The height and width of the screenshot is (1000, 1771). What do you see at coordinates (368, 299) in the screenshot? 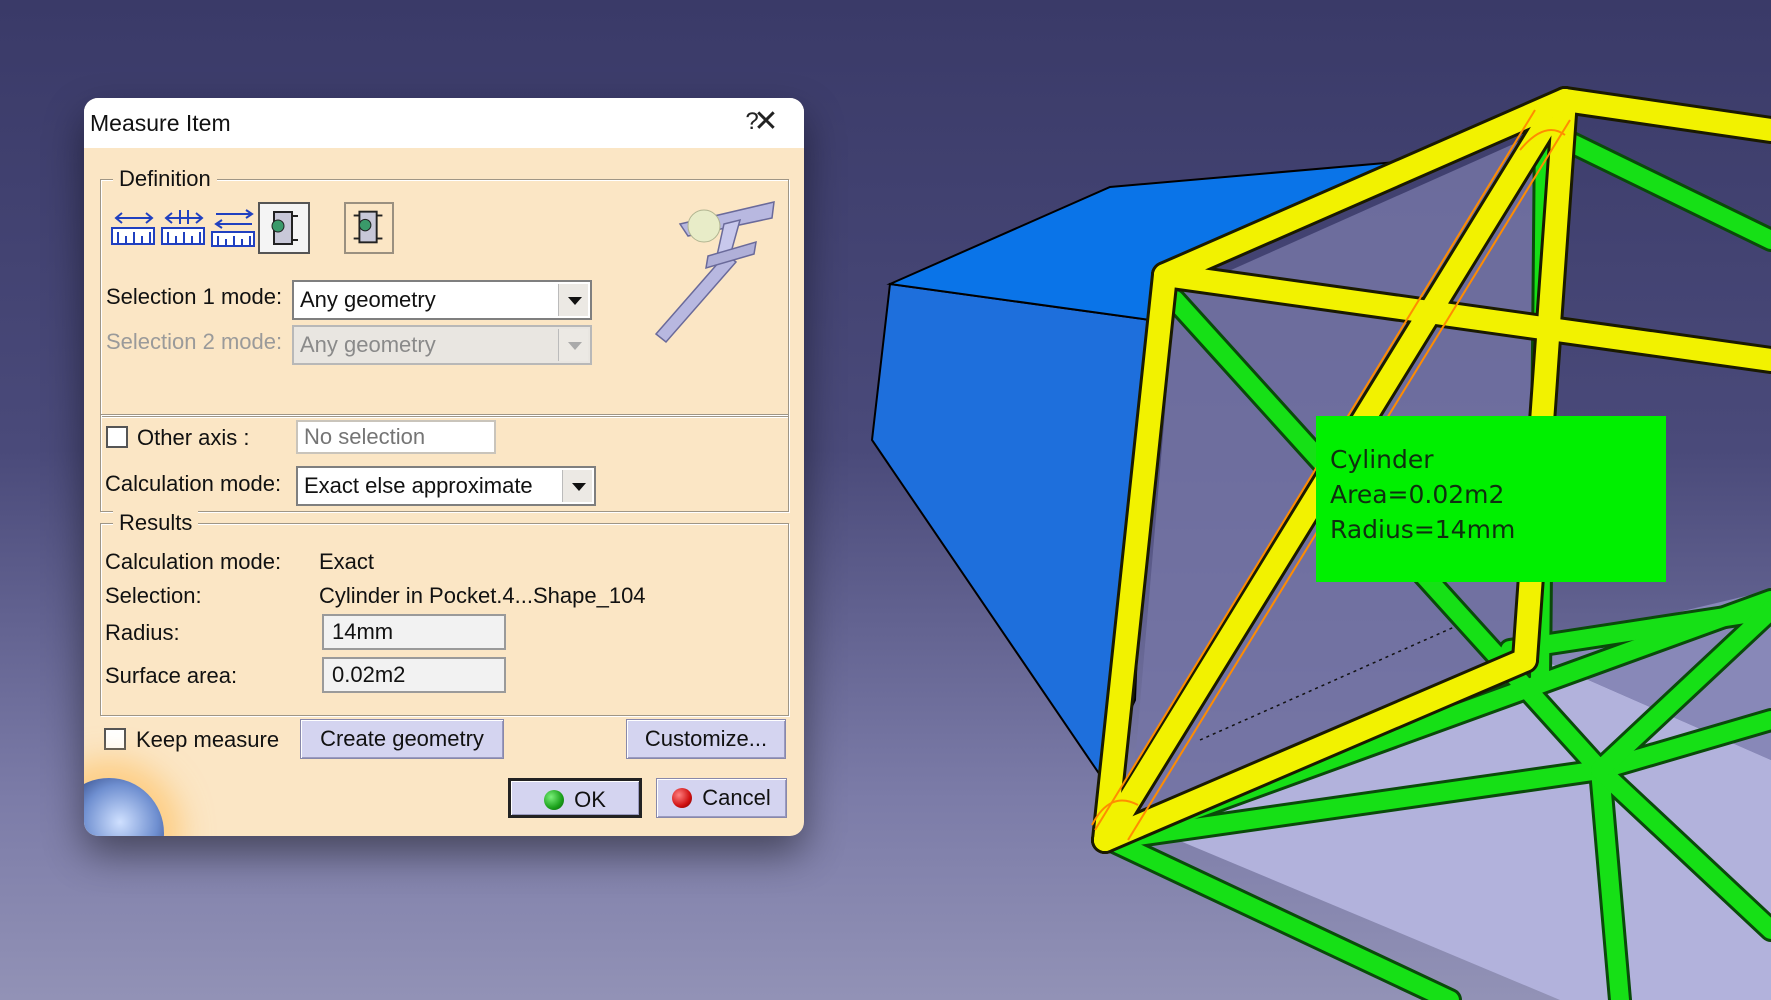
I see `selection1-value: Any geometry` at bounding box center [368, 299].